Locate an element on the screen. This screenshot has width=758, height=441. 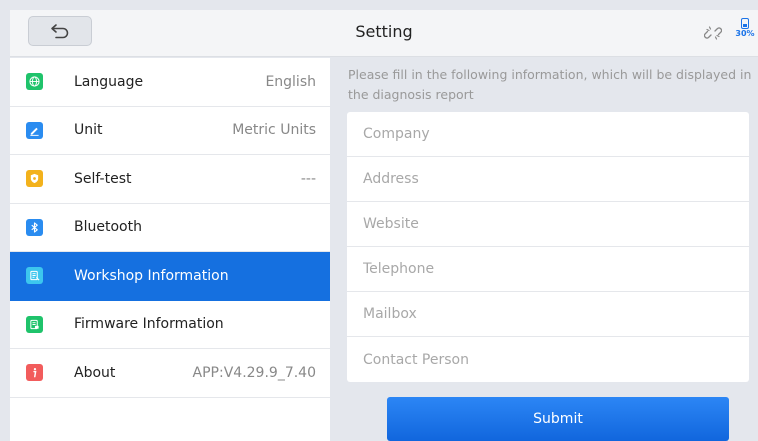
submit-button: Submit is located at coordinates (558, 419).